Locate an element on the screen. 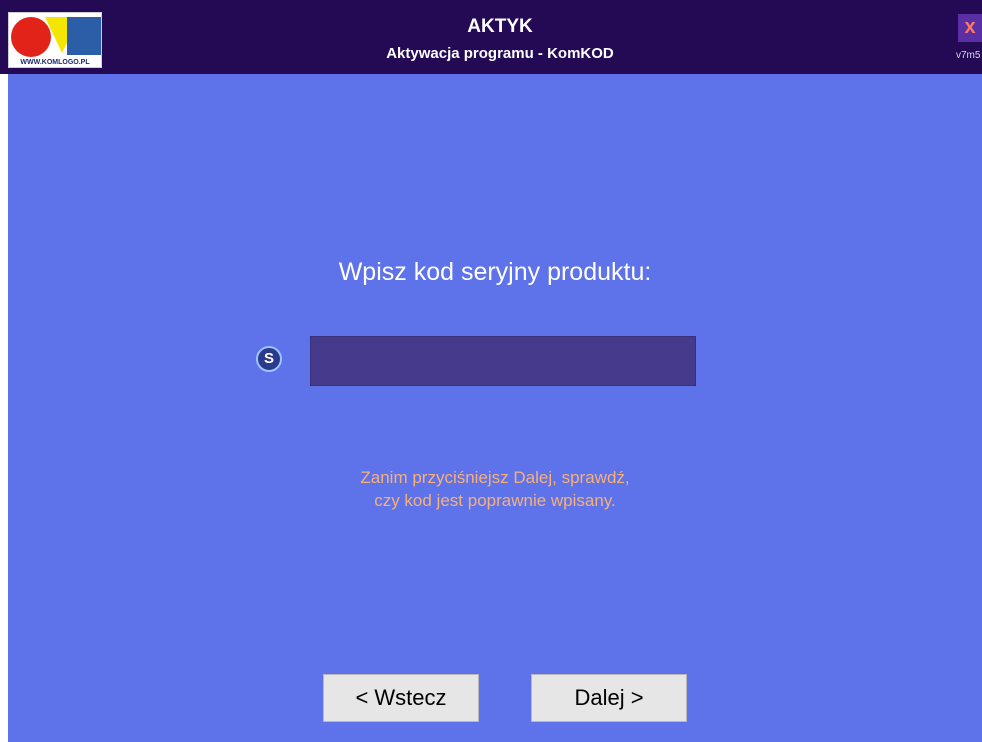  app-subtitle: Aktywacja programu - KomKOD is located at coordinates (500, 53).